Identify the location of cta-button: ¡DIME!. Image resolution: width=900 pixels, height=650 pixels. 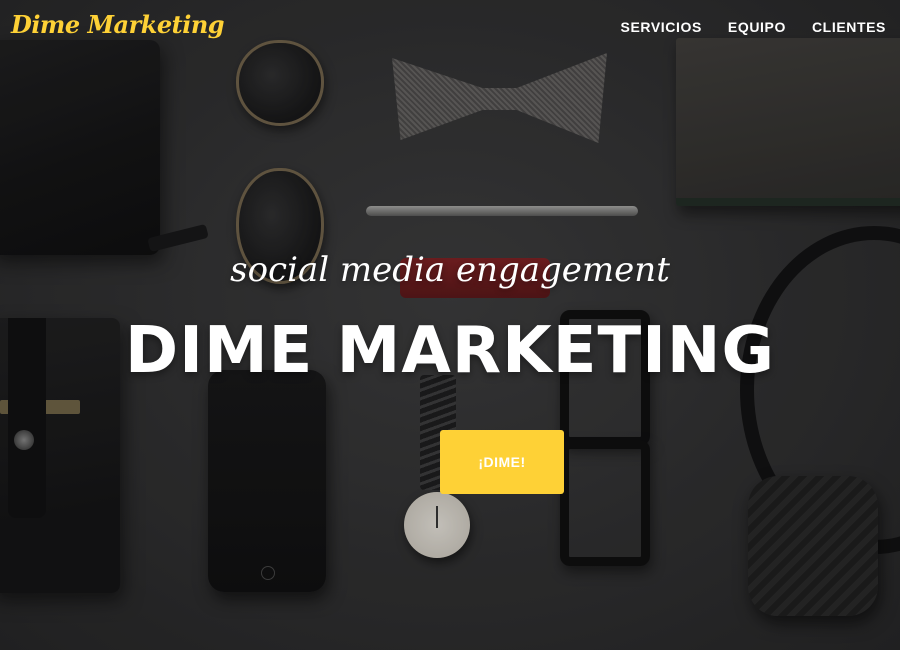
(502, 462).